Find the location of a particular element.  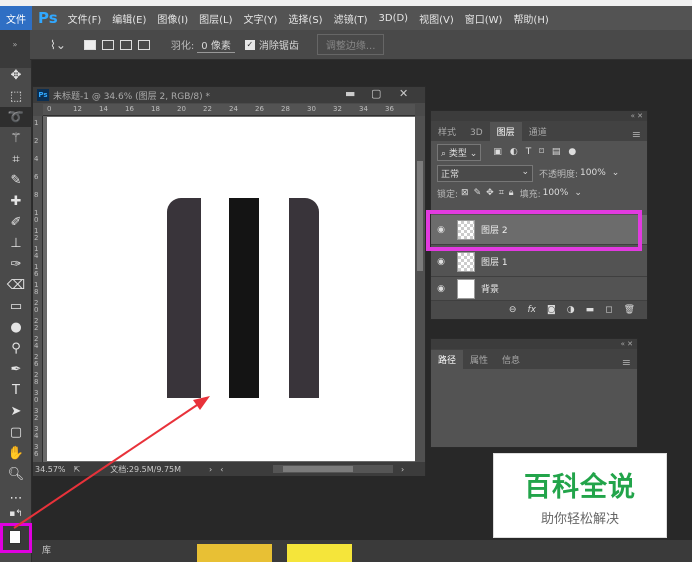

arrow-shaft is located at coordinates (107, 465).